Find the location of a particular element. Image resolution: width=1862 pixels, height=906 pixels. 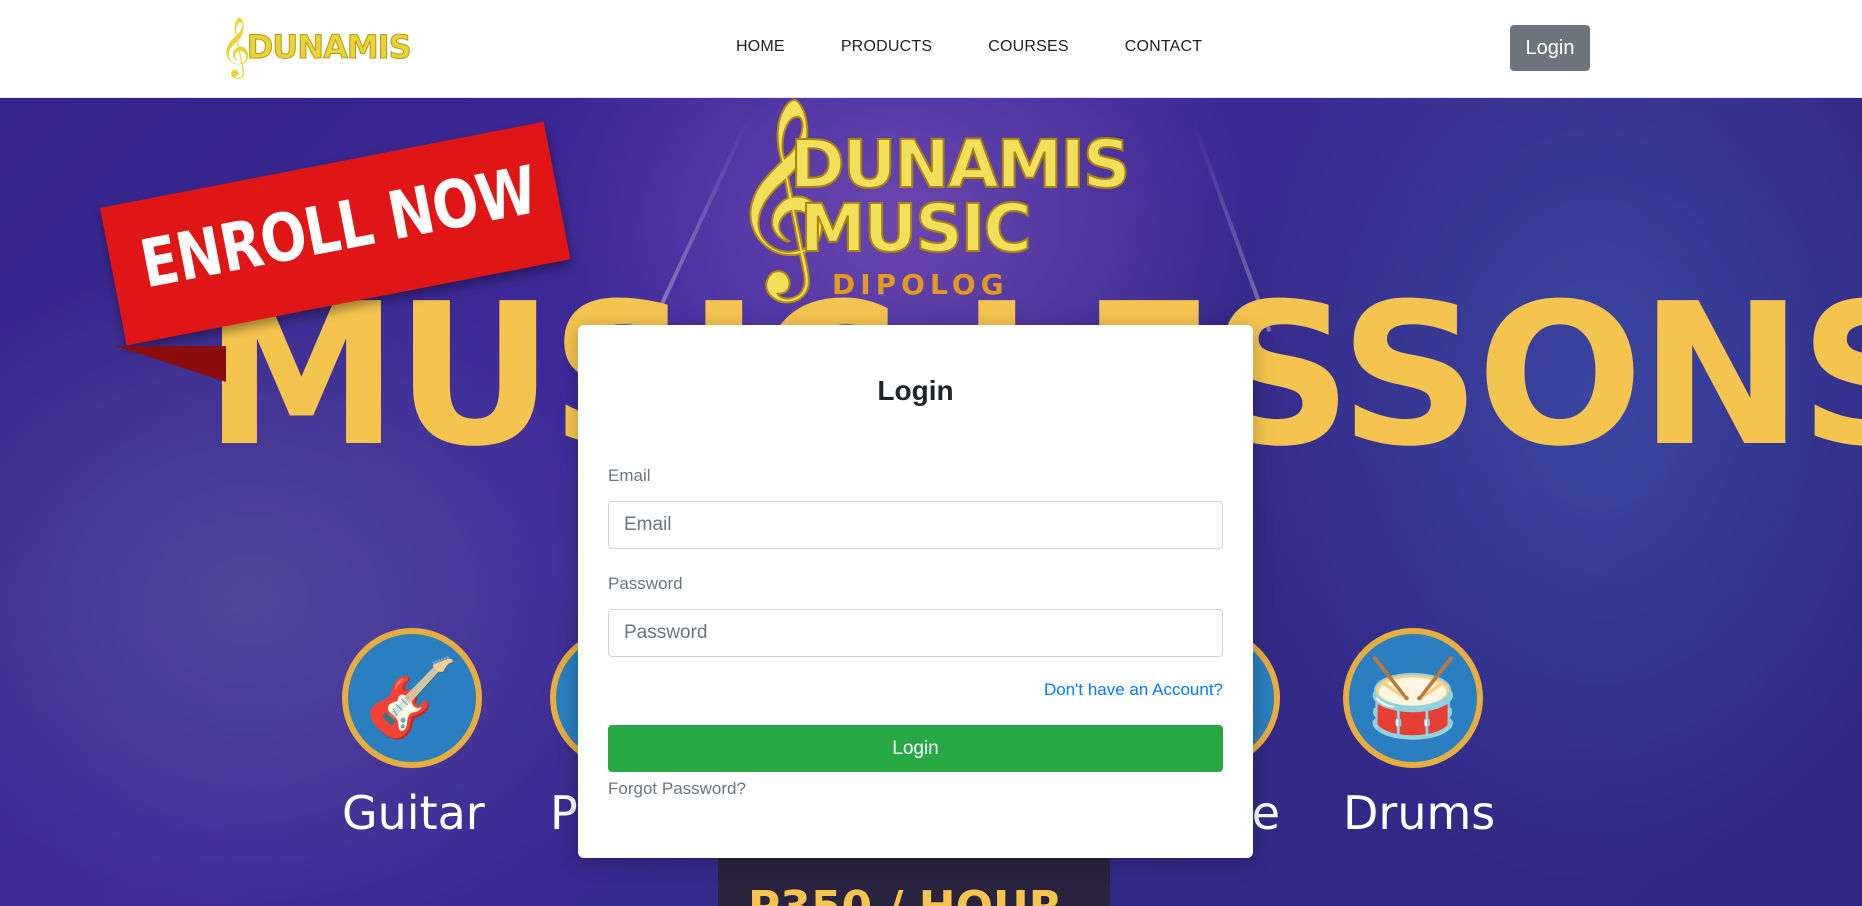

nav-products: PRODUCTS is located at coordinates (886, 47).